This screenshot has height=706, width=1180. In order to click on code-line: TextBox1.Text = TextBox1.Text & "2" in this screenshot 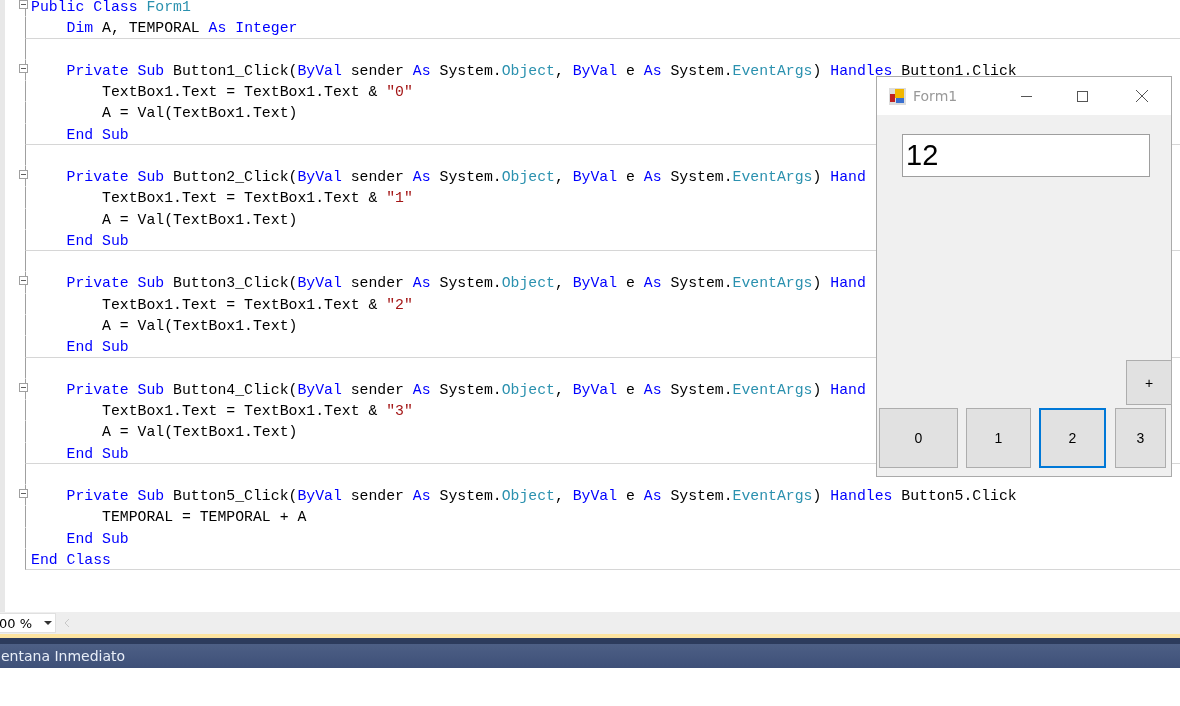, I will do `click(257, 304)`.